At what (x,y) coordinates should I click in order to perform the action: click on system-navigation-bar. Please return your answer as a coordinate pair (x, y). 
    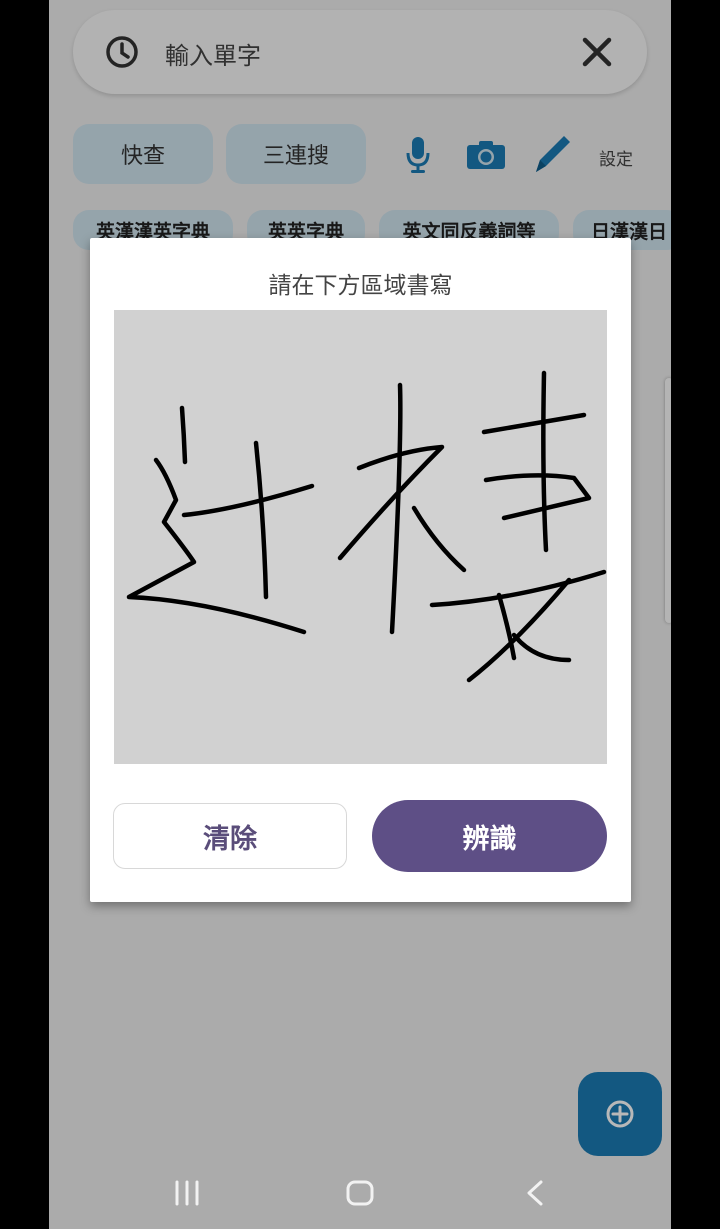
    Looking at the image, I should click on (360, 1194).